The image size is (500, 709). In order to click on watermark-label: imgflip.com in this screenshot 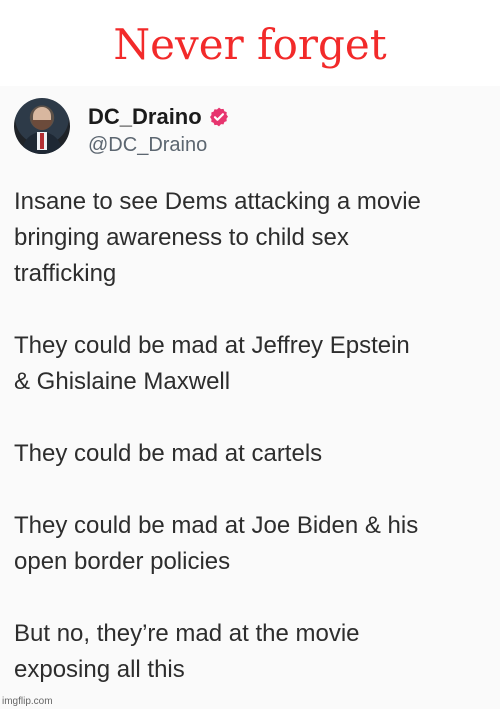, I will do `click(27, 701)`.